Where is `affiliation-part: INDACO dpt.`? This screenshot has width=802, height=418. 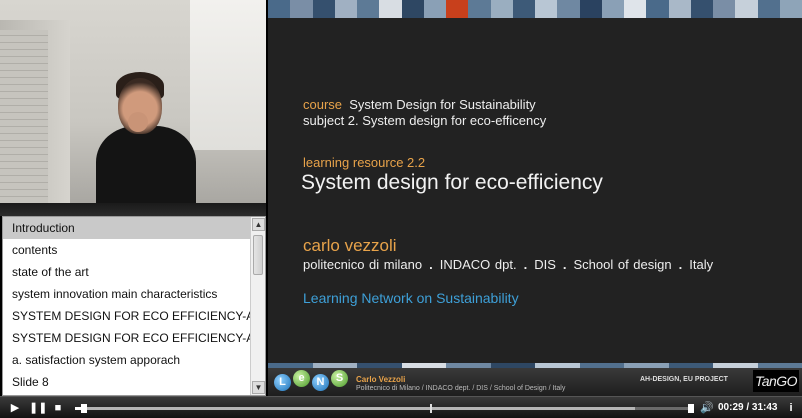
affiliation-part: INDACO dpt. is located at coordinates (478, 264).